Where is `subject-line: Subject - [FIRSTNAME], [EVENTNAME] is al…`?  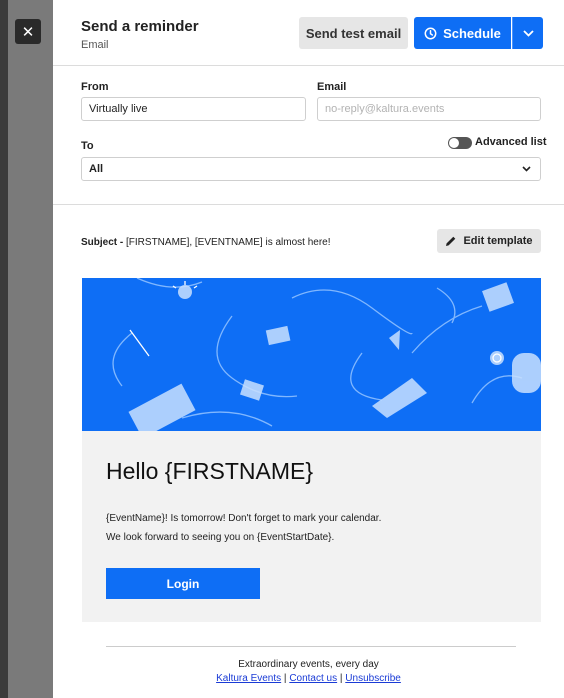 subject-line: Subject - [FIRSTNAME], [EVENTNAME] is al… is located at coordinates (206, 242).